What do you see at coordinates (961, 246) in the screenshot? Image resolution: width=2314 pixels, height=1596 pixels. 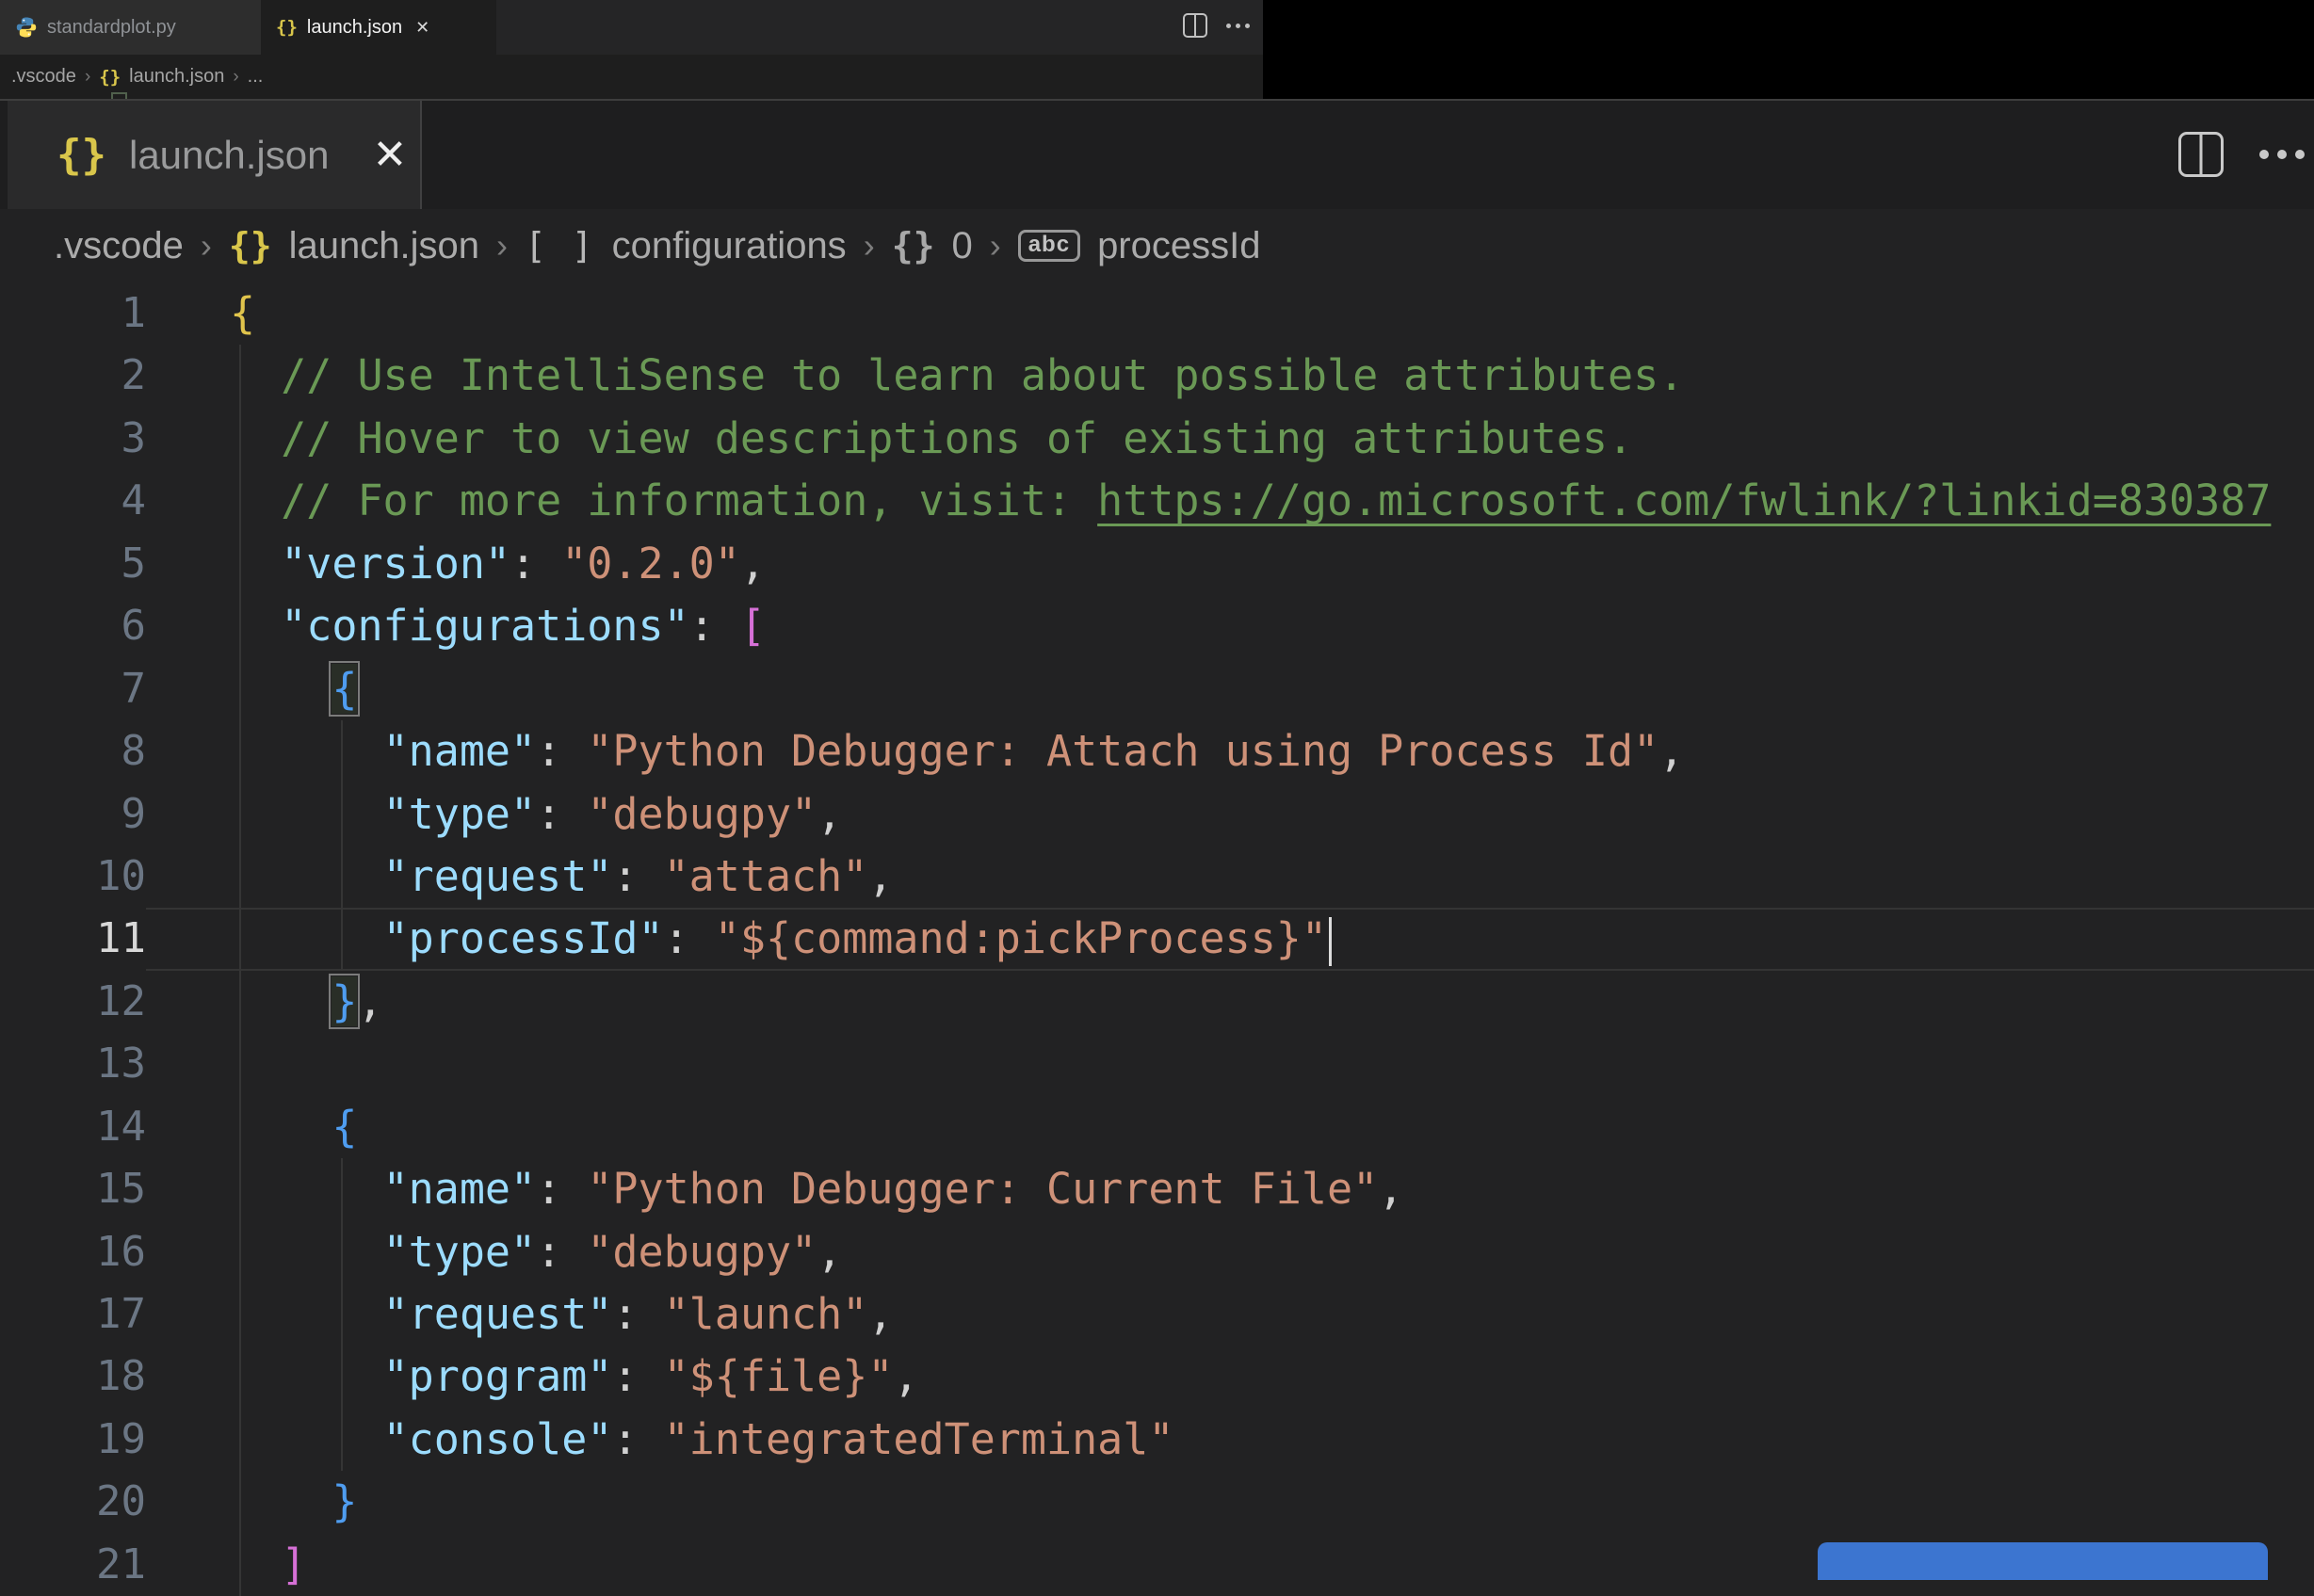 I see `breadcrumb-item-0: 0` at bounding box center [961, 246].